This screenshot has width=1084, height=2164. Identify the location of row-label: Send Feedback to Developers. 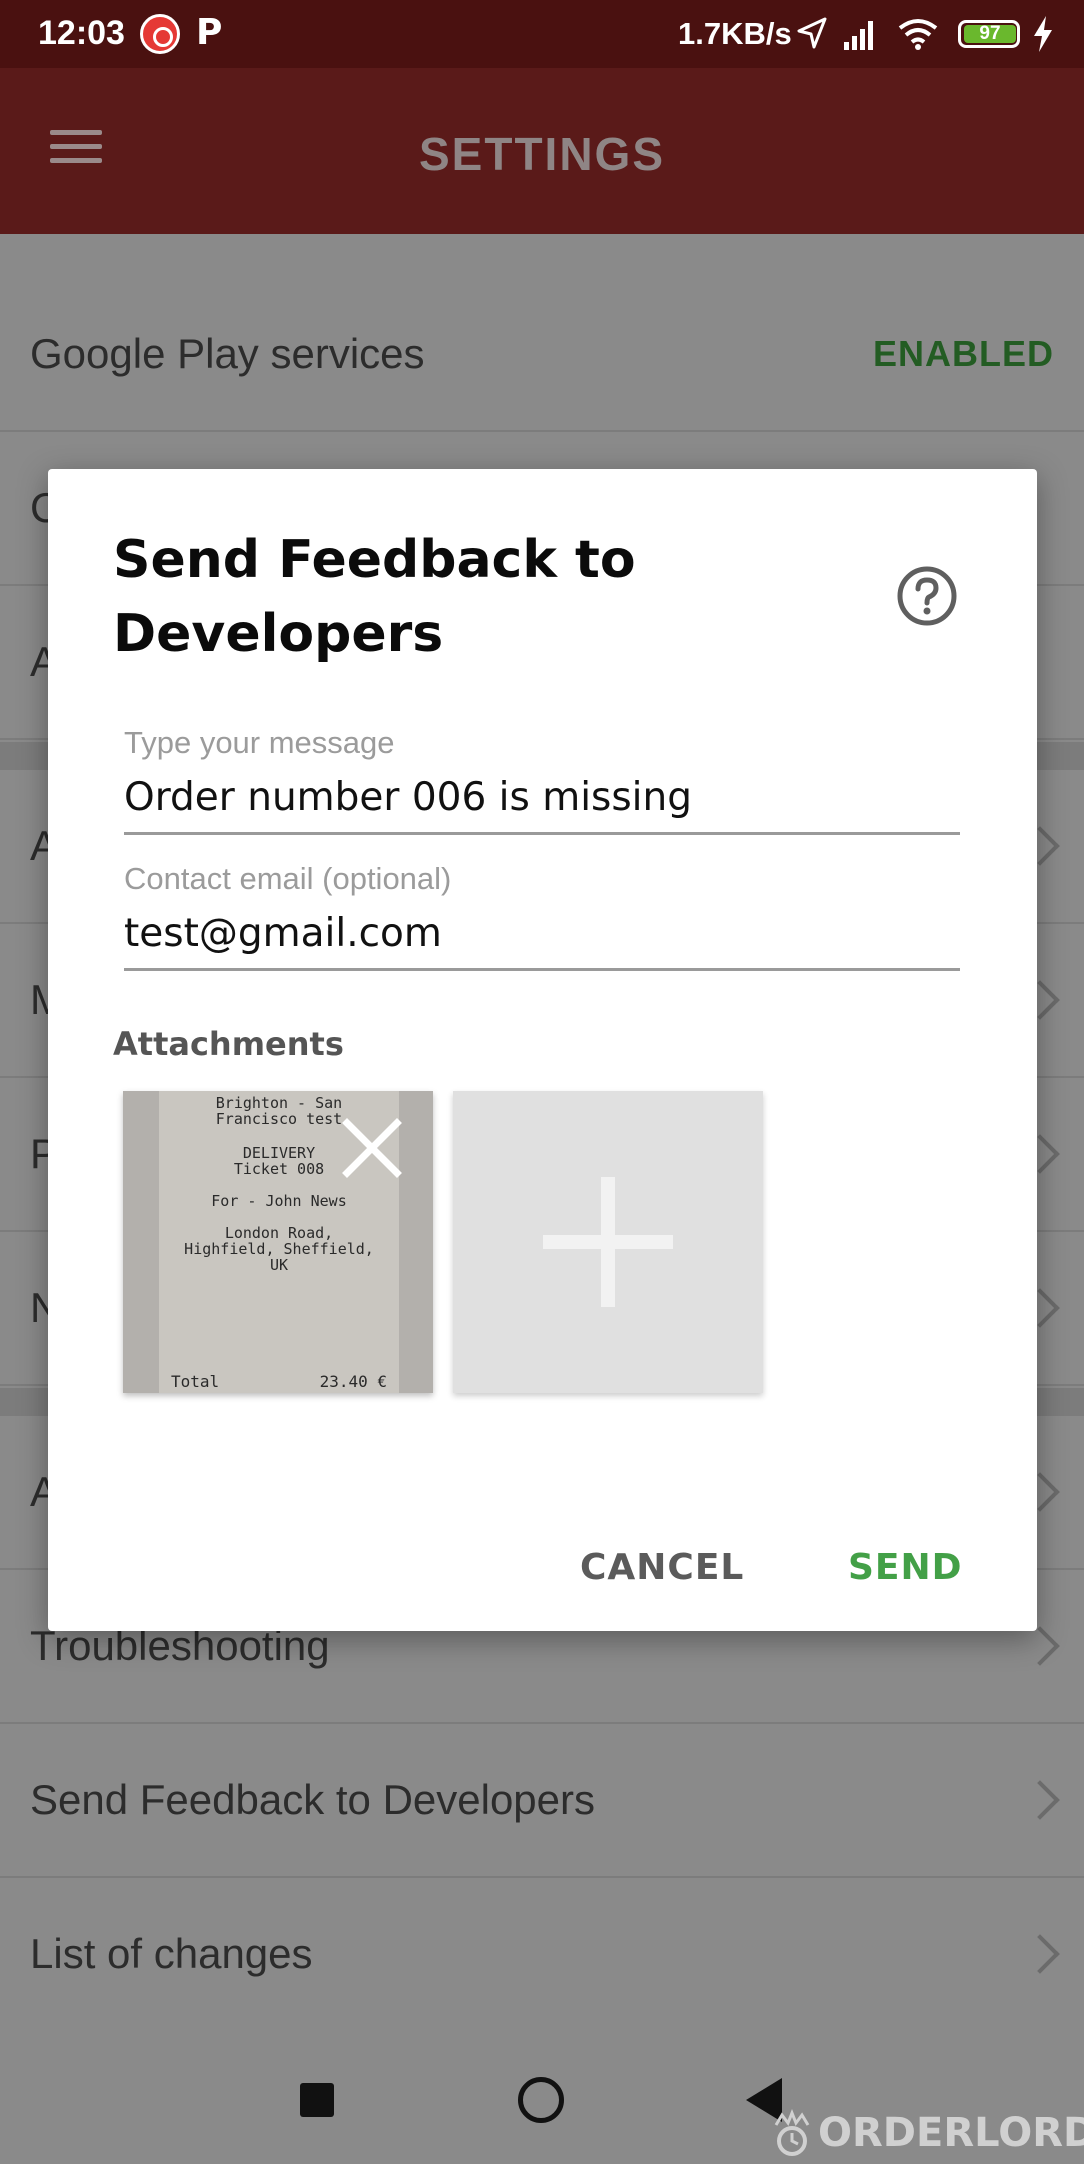
(313, 1799).